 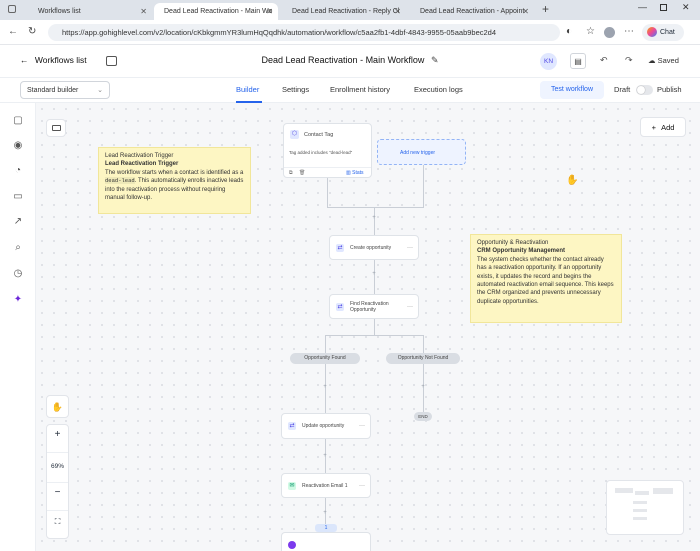 I want to click on pan-tool-button: ✋, so click(x=57, y=406).